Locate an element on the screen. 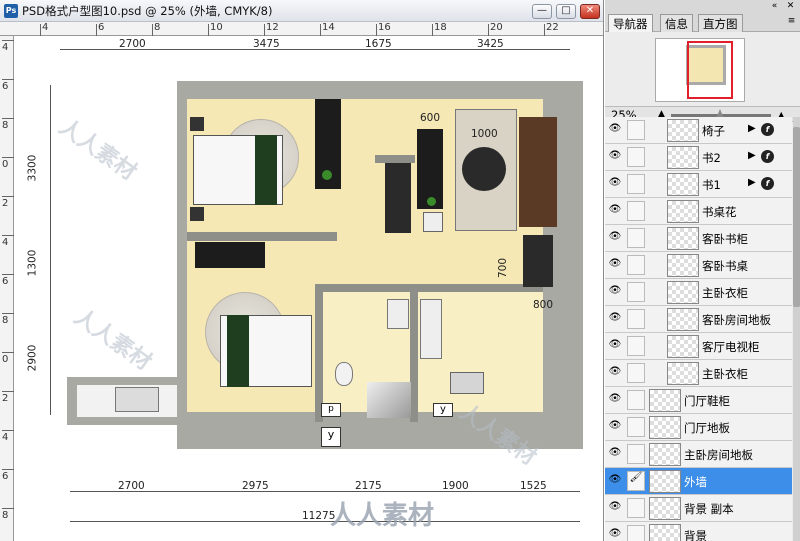 The image size is (800, 541). layer-effects-icon: f is located at coordinates (767, 129).